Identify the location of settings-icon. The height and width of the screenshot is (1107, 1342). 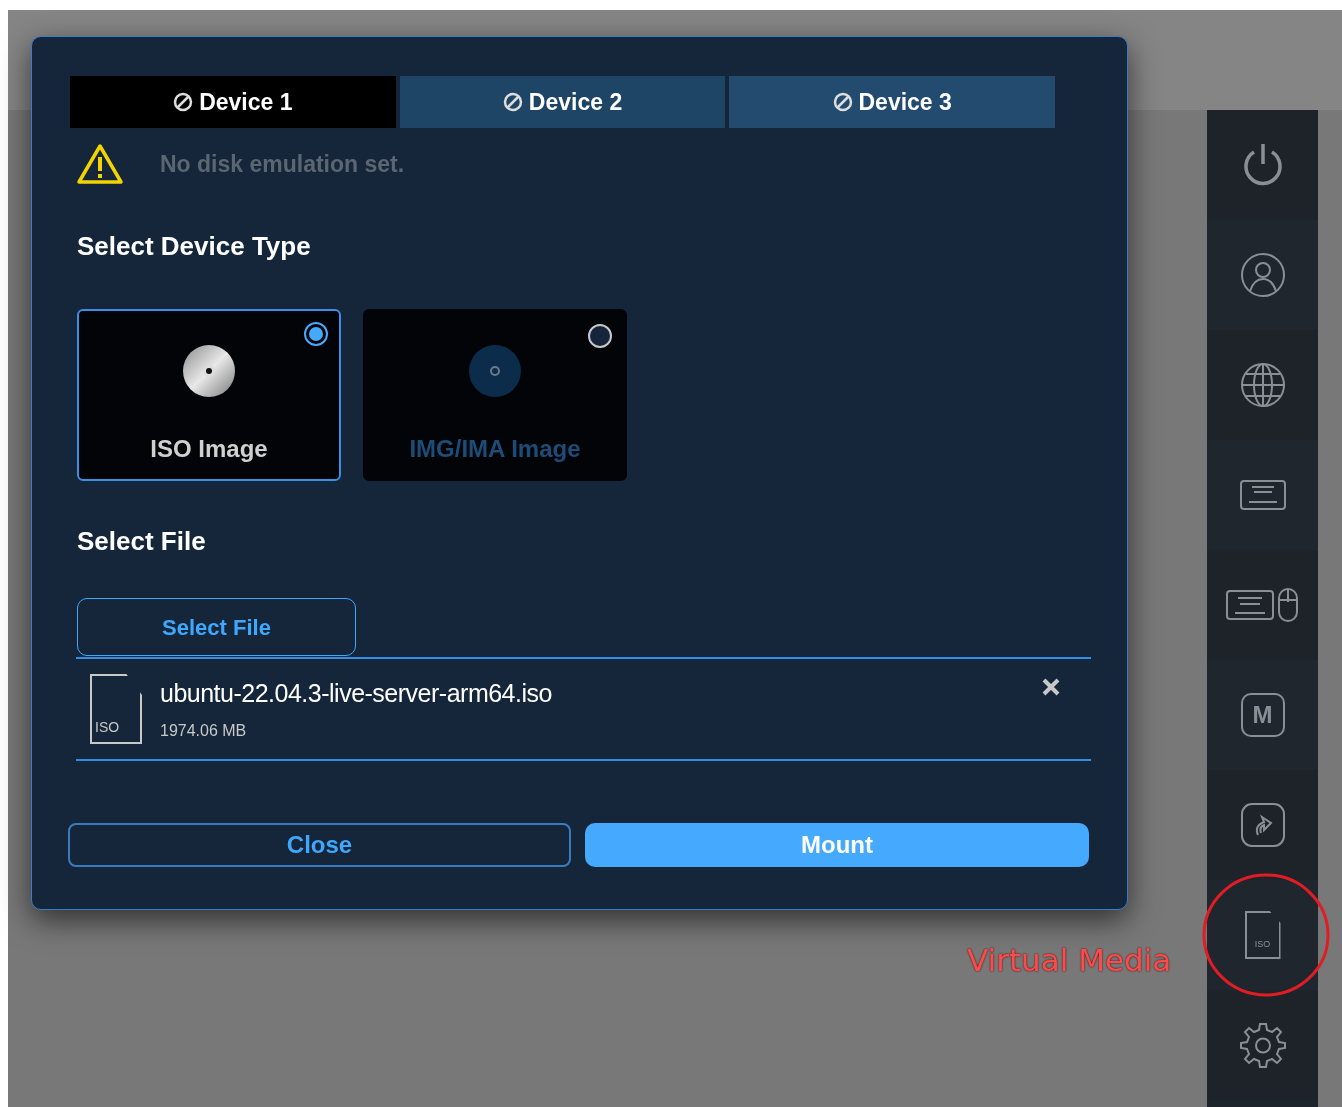
(1262, 1045).